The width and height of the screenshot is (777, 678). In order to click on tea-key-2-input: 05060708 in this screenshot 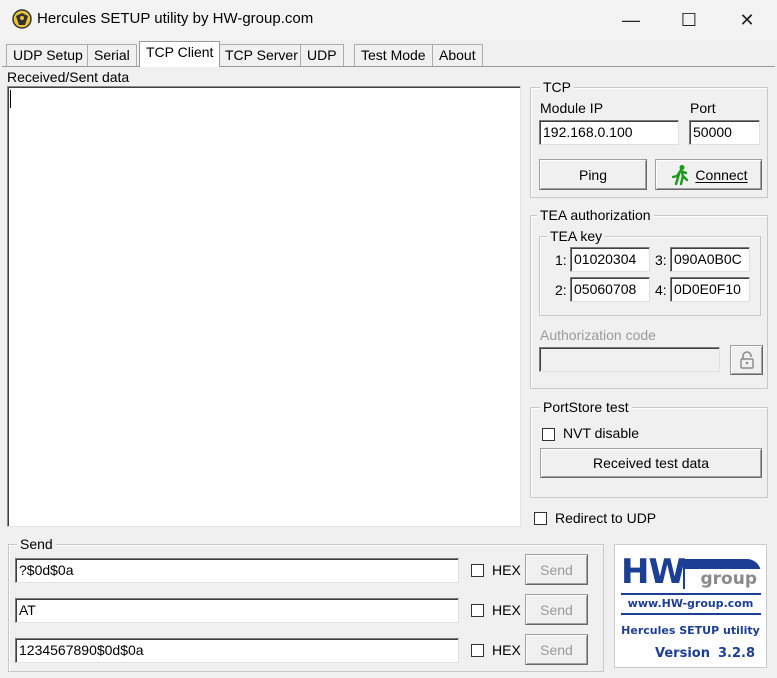, I will do `click(610, 289)`.